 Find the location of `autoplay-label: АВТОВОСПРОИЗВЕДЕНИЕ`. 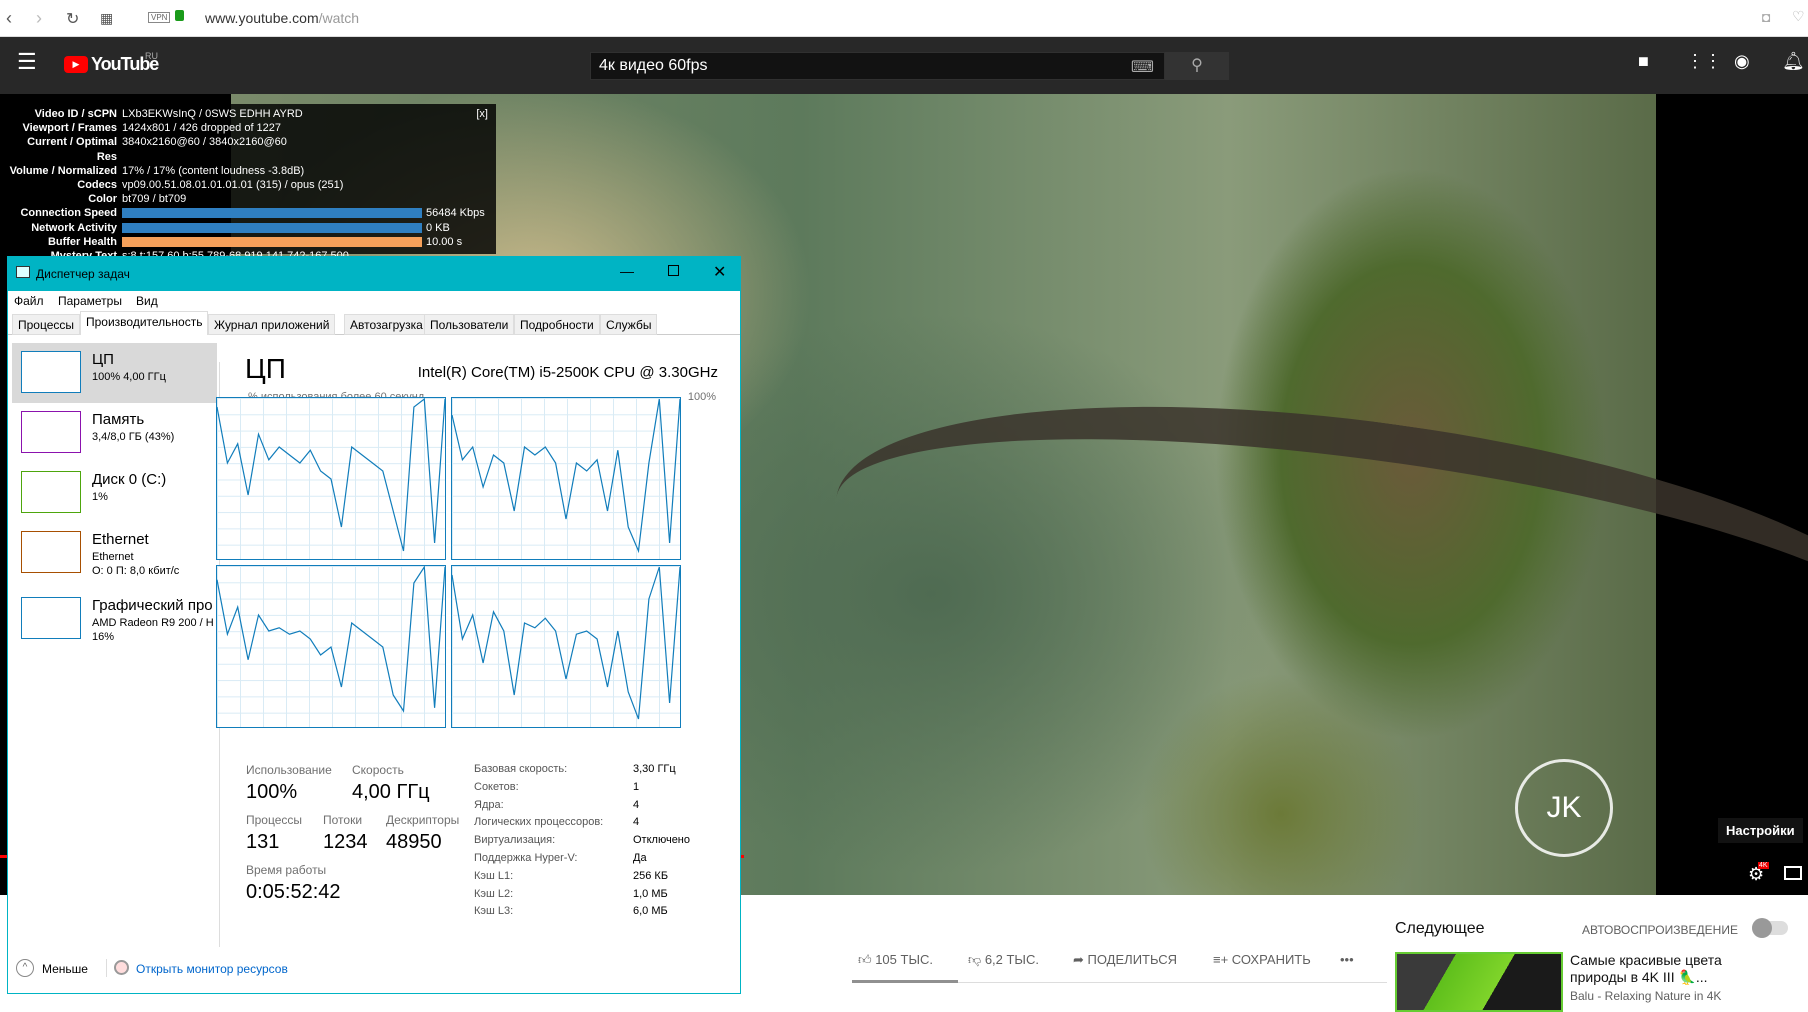

autoplay-label: АВТОВОСПРОИЗВЕДЕНИЕ is located at coordinates (1660, 930).